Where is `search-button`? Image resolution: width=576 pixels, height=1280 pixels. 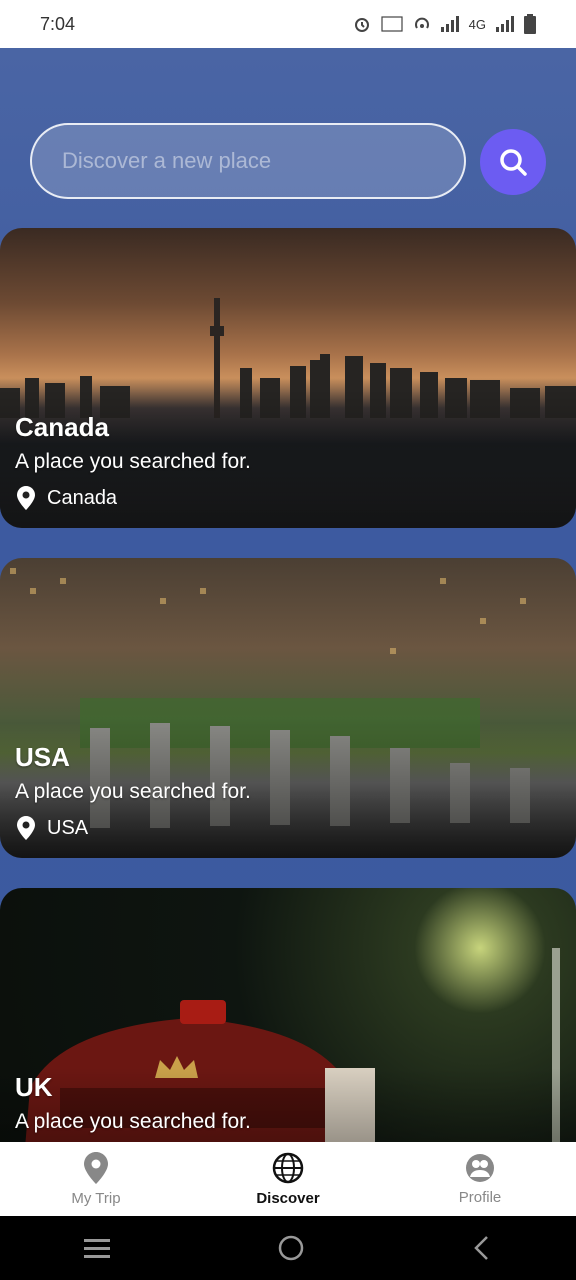 search-button is located at coordinates (513, 162).